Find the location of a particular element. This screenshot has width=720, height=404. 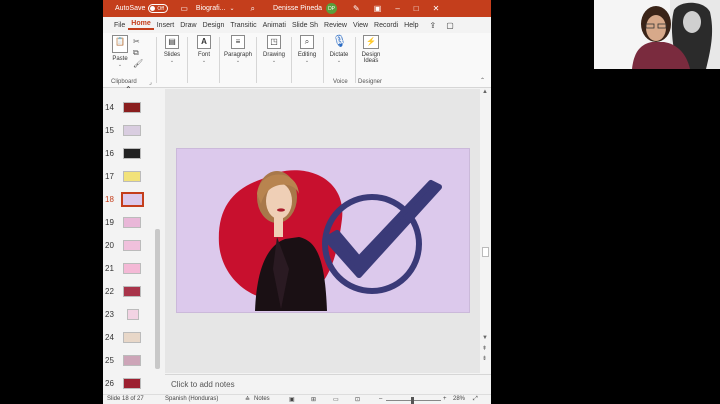

scroll-up-icon: ⌃ is located at coordinates (128, 89).